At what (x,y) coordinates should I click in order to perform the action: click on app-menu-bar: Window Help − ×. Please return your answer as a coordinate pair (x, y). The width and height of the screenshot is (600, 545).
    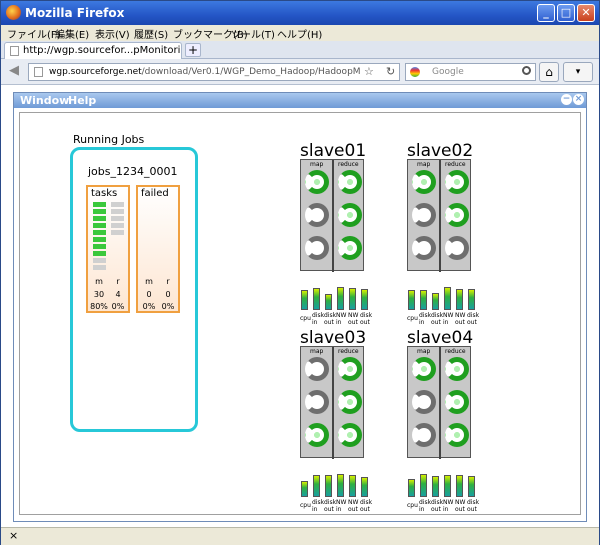
    Looking at the image, I should click on (300, 100).